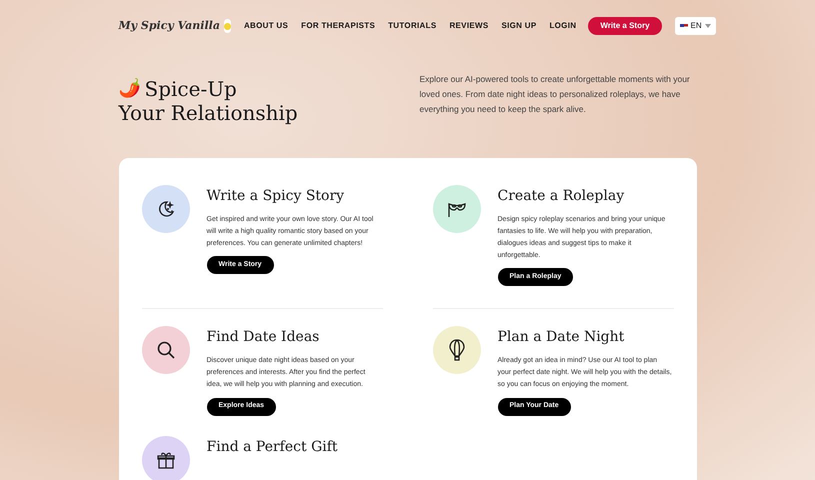 The width and height of the screenshot is (815, 480). I want to click on sun-icon, so click(227, 26).